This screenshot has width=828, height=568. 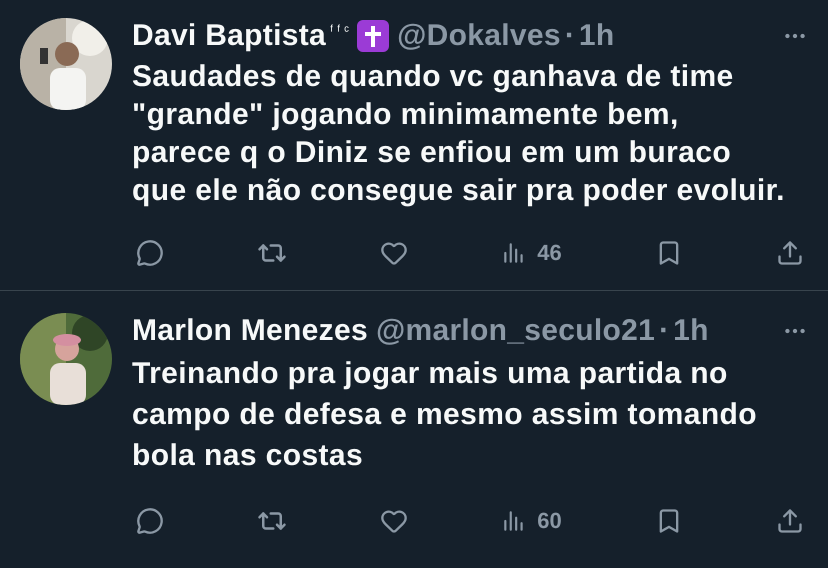 I want to click on author-handle: @marlon_seculo21, so click(x=516, y=331).